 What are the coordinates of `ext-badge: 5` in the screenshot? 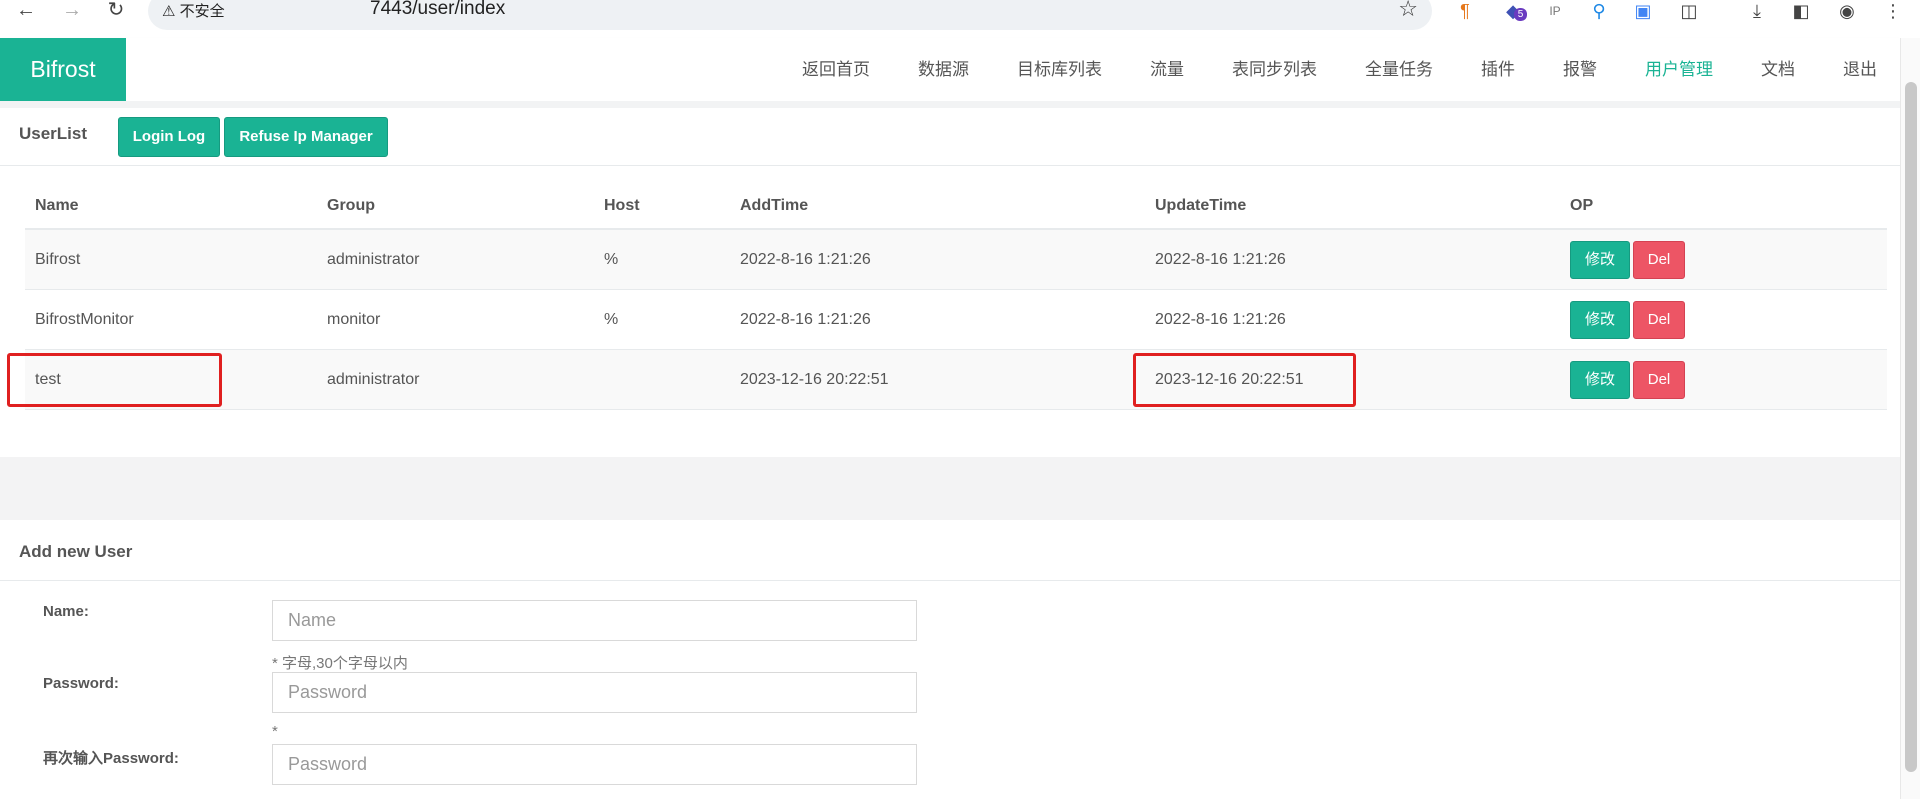 It's located at (1520, 14).